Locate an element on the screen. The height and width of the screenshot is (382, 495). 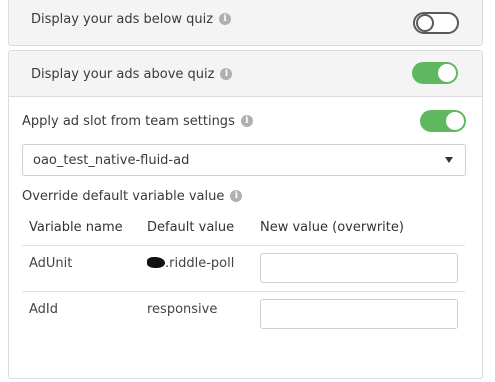
row-adunit-default: .riddle-poll is located at coordinates (190, 263).